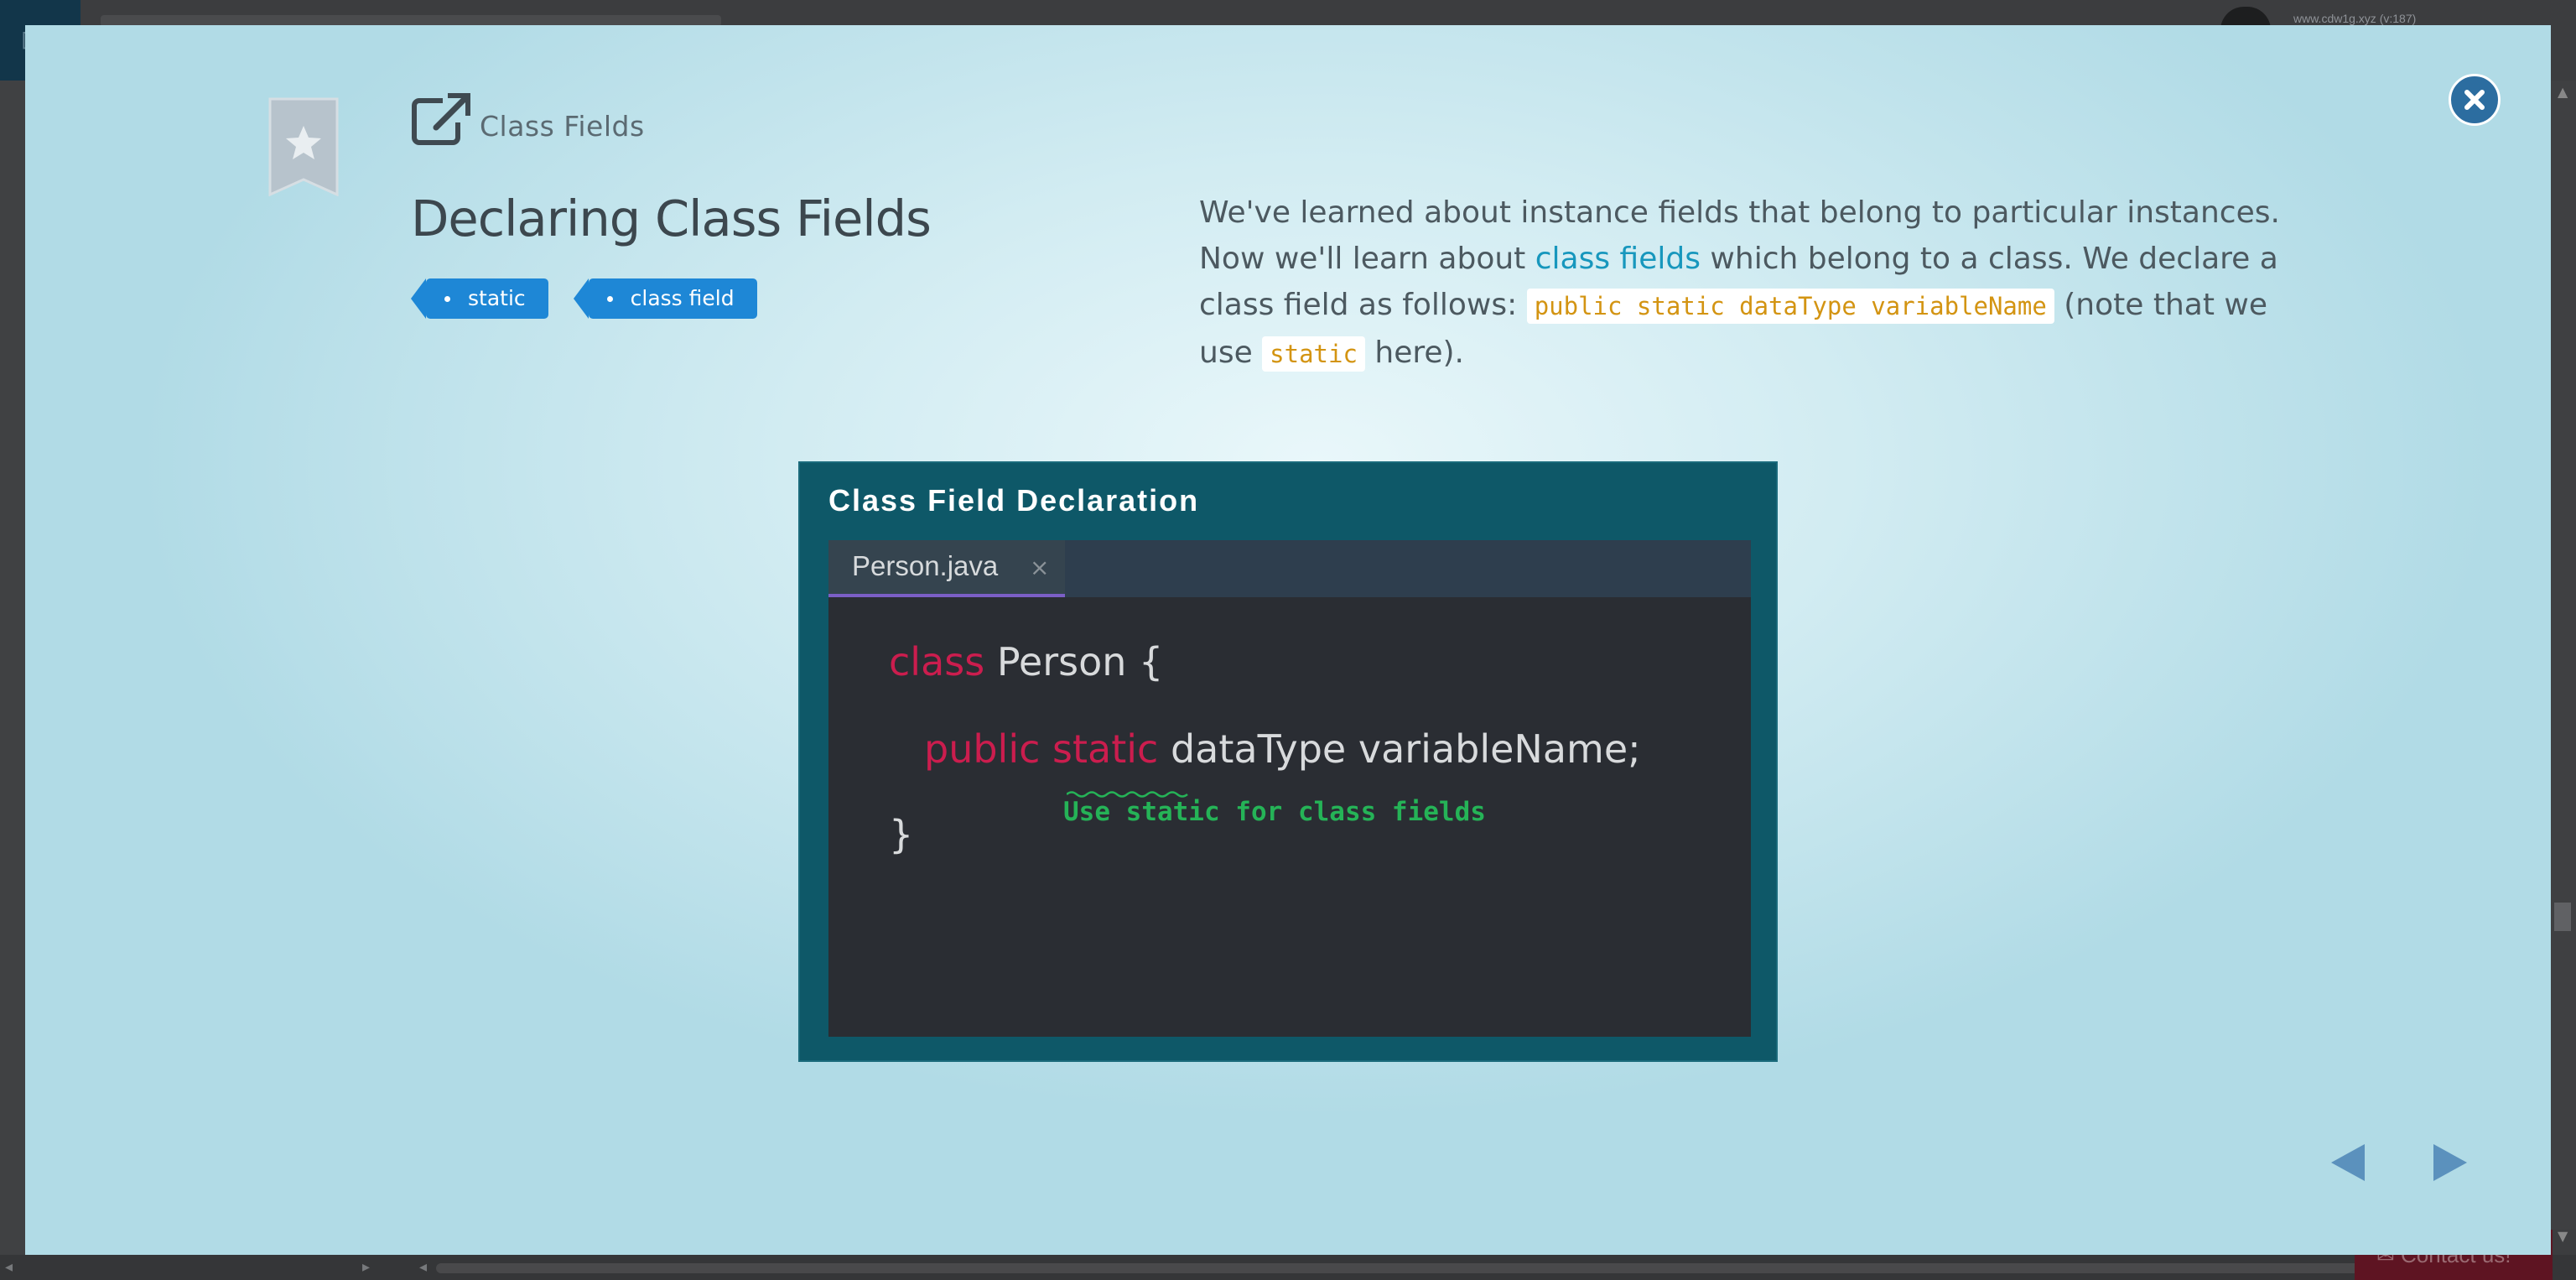 The height and width of the screenshot is (1280, 2576). I want to click on bg-url-text: www.cdw1g.xyz (v:187), so click(2355, 18).